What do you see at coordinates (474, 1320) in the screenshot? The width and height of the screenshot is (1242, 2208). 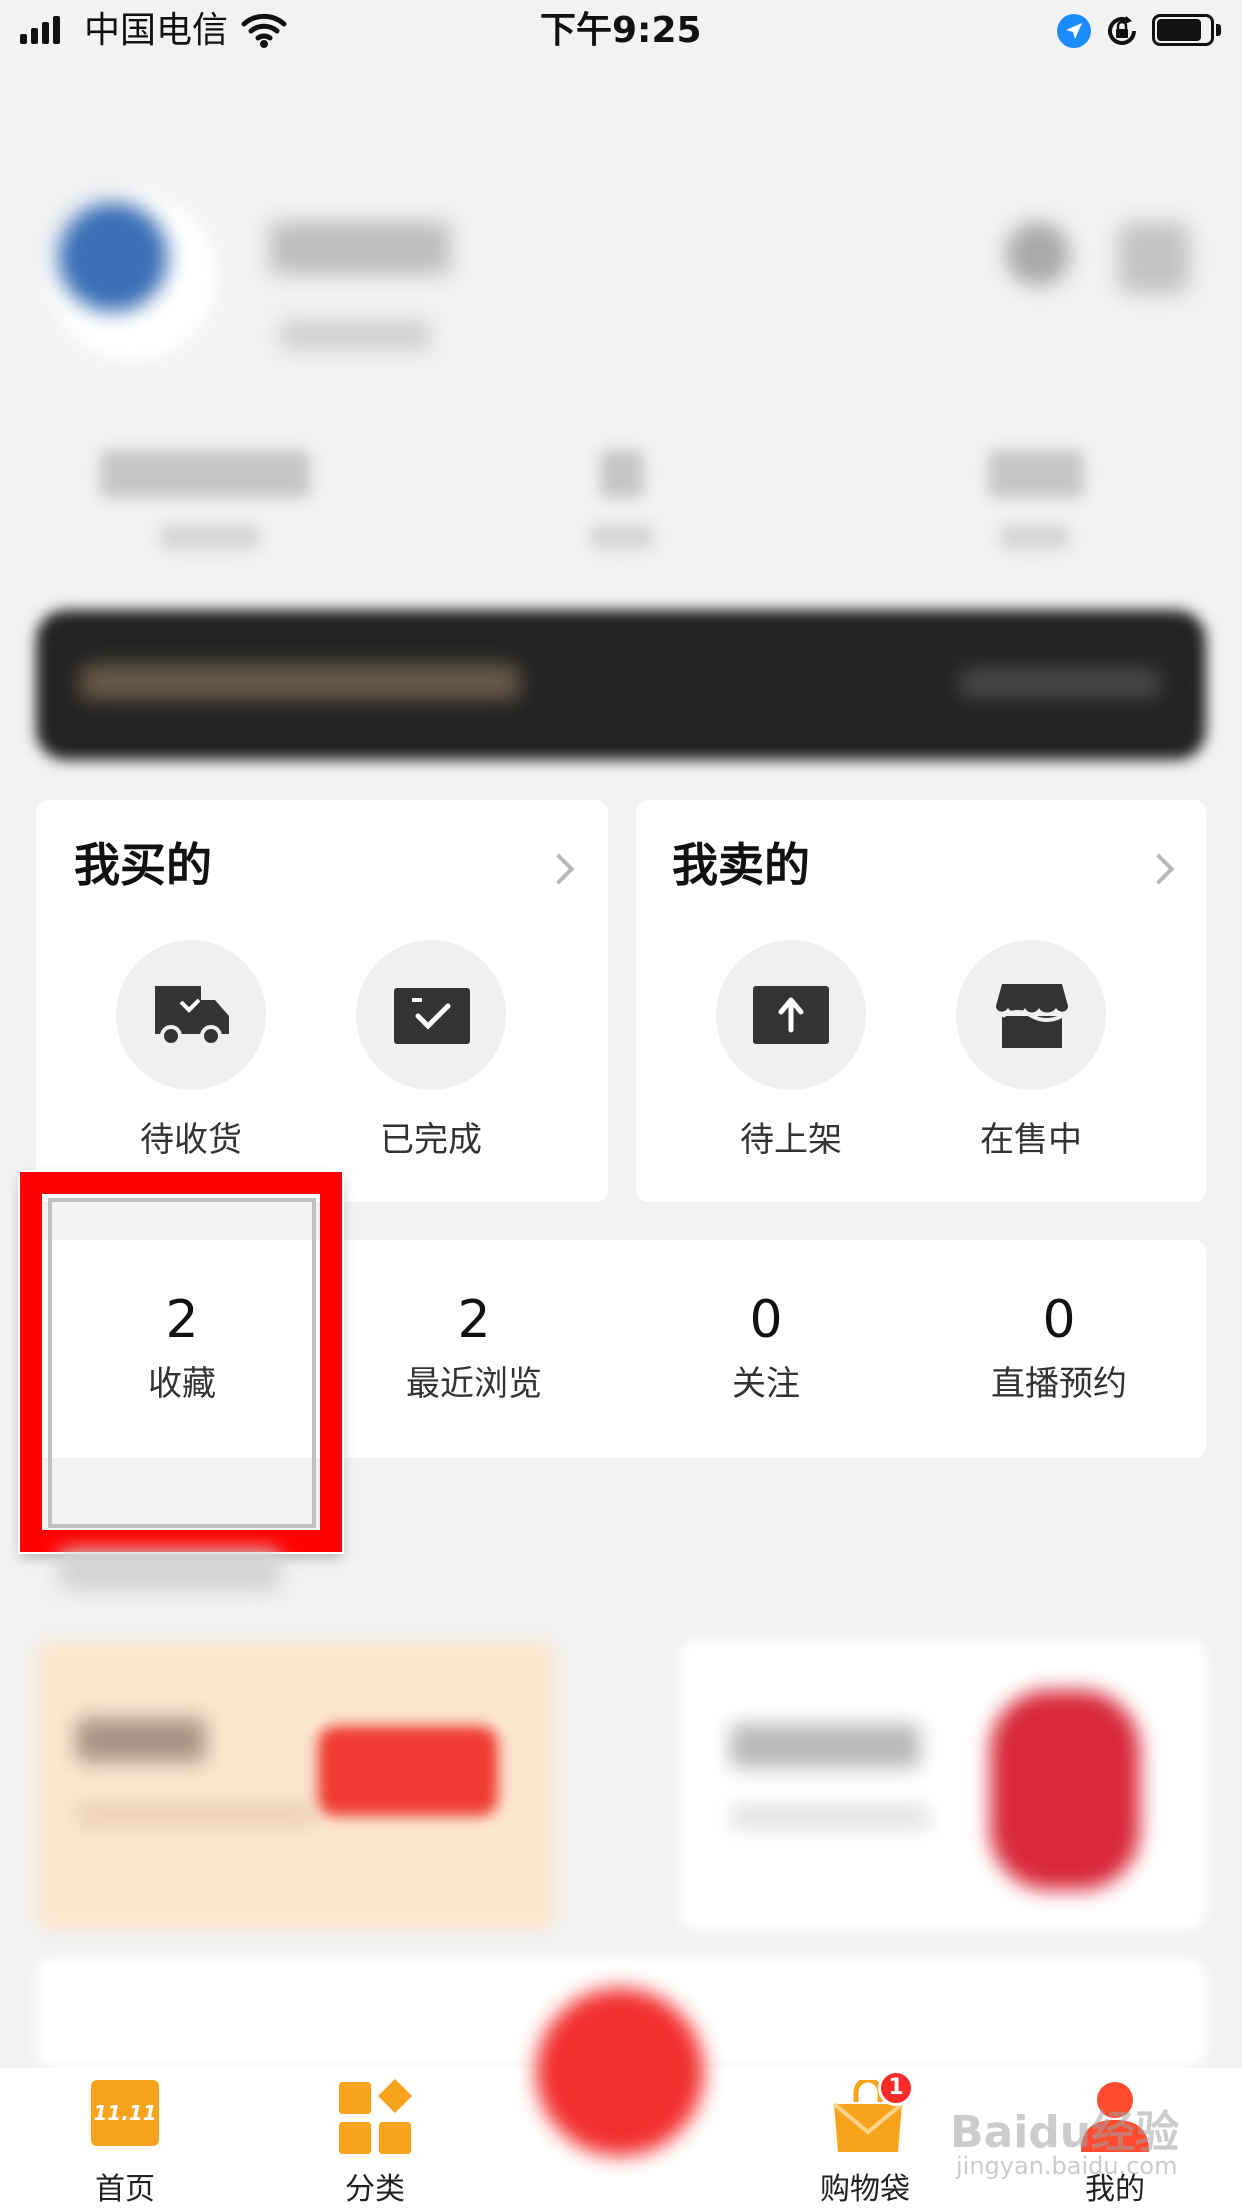 I see `recent-browsing-count: 2` at bounding box center [474, 1320].